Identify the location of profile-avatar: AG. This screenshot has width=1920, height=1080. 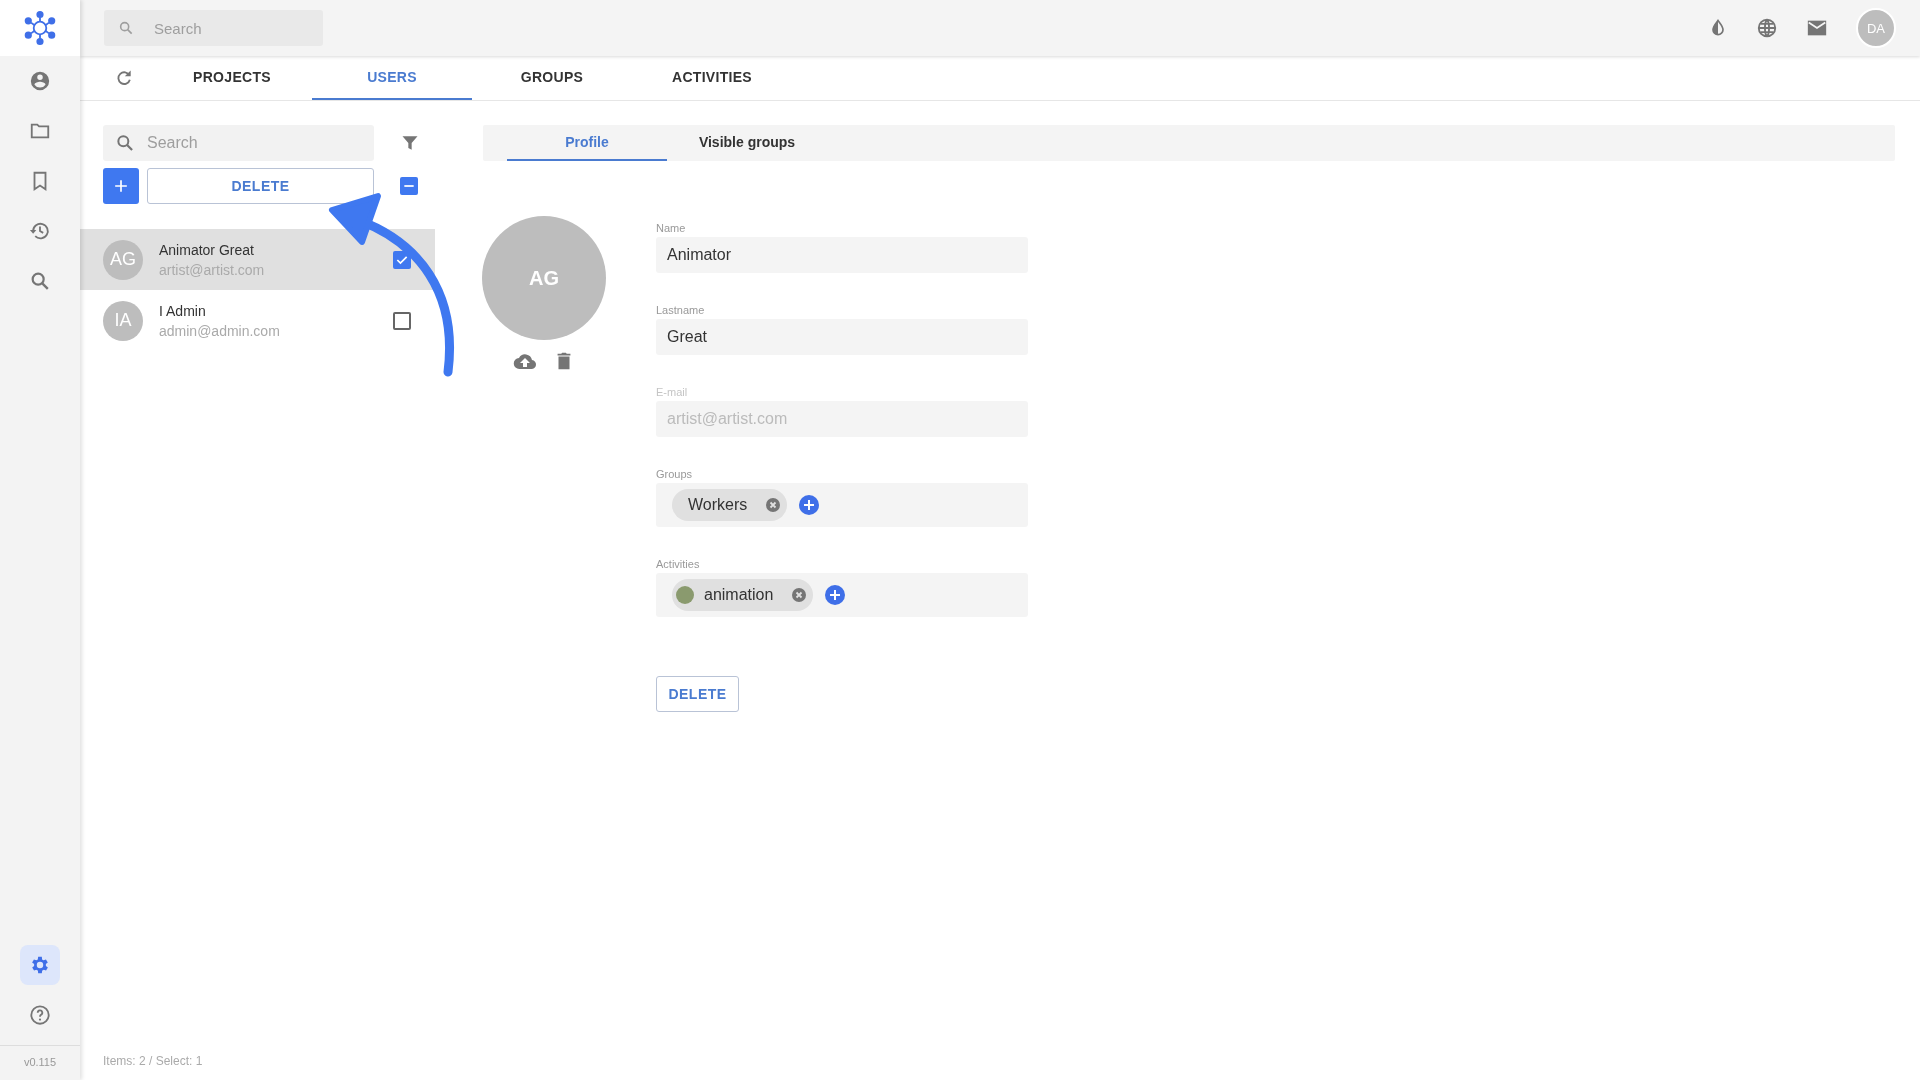
(544, 278).